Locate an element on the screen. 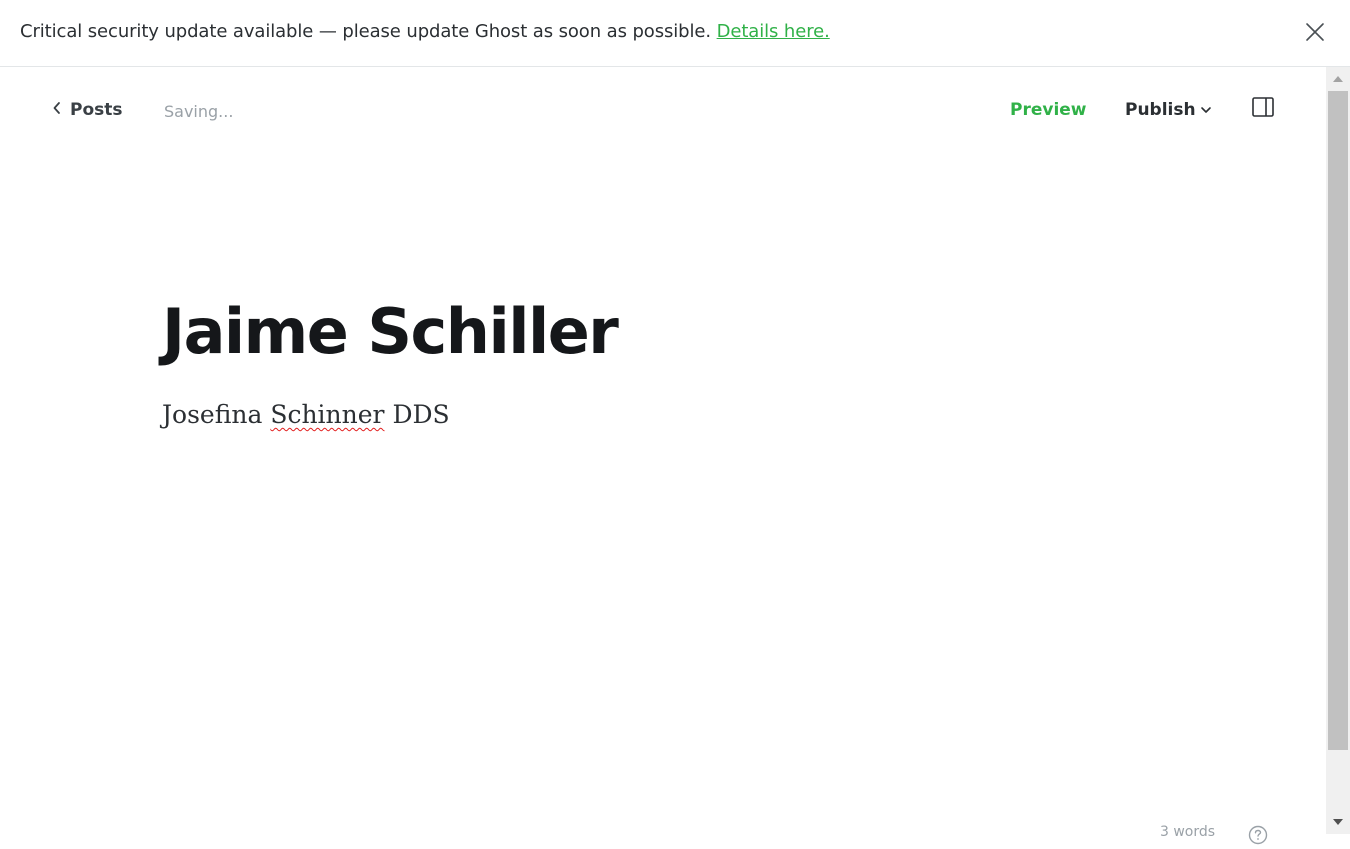 The width and height of the screenshot is (1350, 849). body-text-1: Josefina is located at coordinates (216, 414).